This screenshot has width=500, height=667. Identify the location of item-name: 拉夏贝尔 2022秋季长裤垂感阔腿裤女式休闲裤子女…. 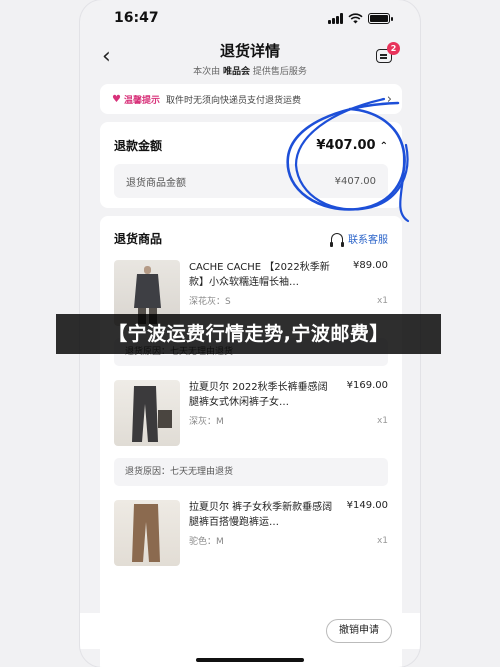
(258, 395).